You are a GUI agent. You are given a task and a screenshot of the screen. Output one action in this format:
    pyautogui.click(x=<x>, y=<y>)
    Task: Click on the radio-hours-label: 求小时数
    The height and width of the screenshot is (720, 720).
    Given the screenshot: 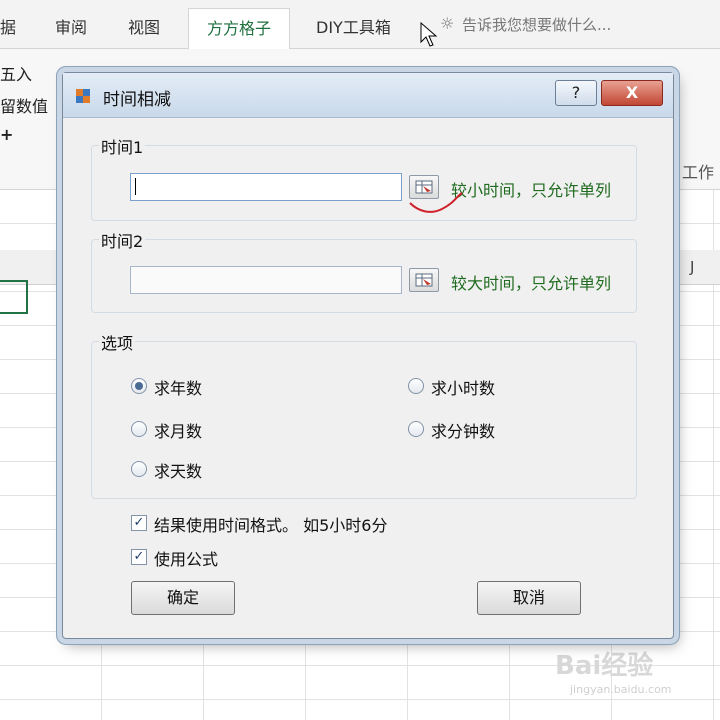 What is the action you would take?
    pyautogui.click(x=463, y=387)
    